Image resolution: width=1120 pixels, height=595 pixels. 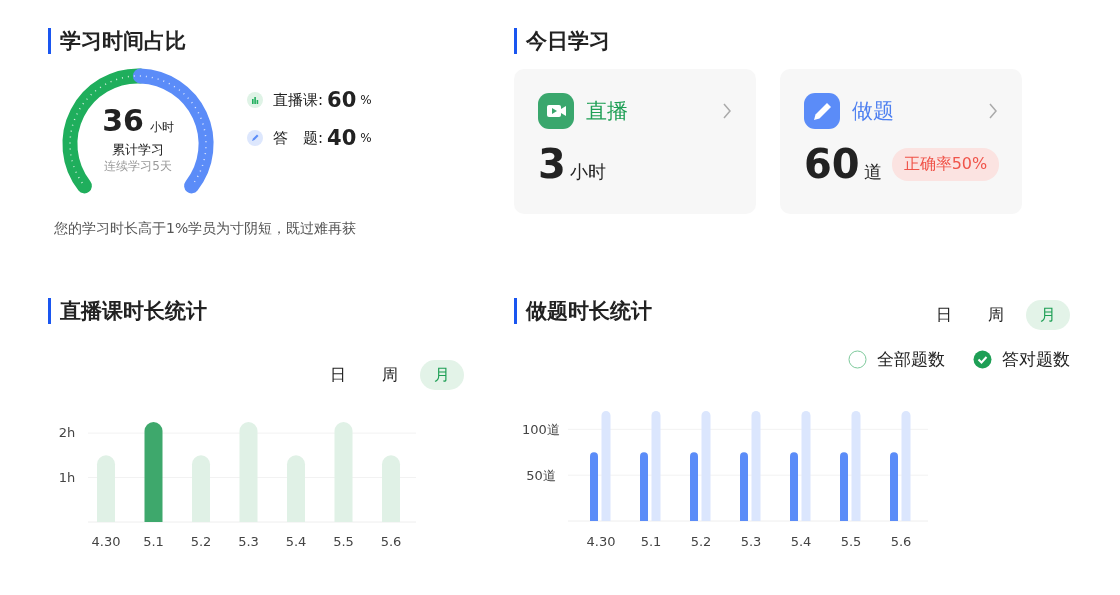 I want to click on stat-card: 做题 60 道 正确率50%, so click(x=901, y=141).